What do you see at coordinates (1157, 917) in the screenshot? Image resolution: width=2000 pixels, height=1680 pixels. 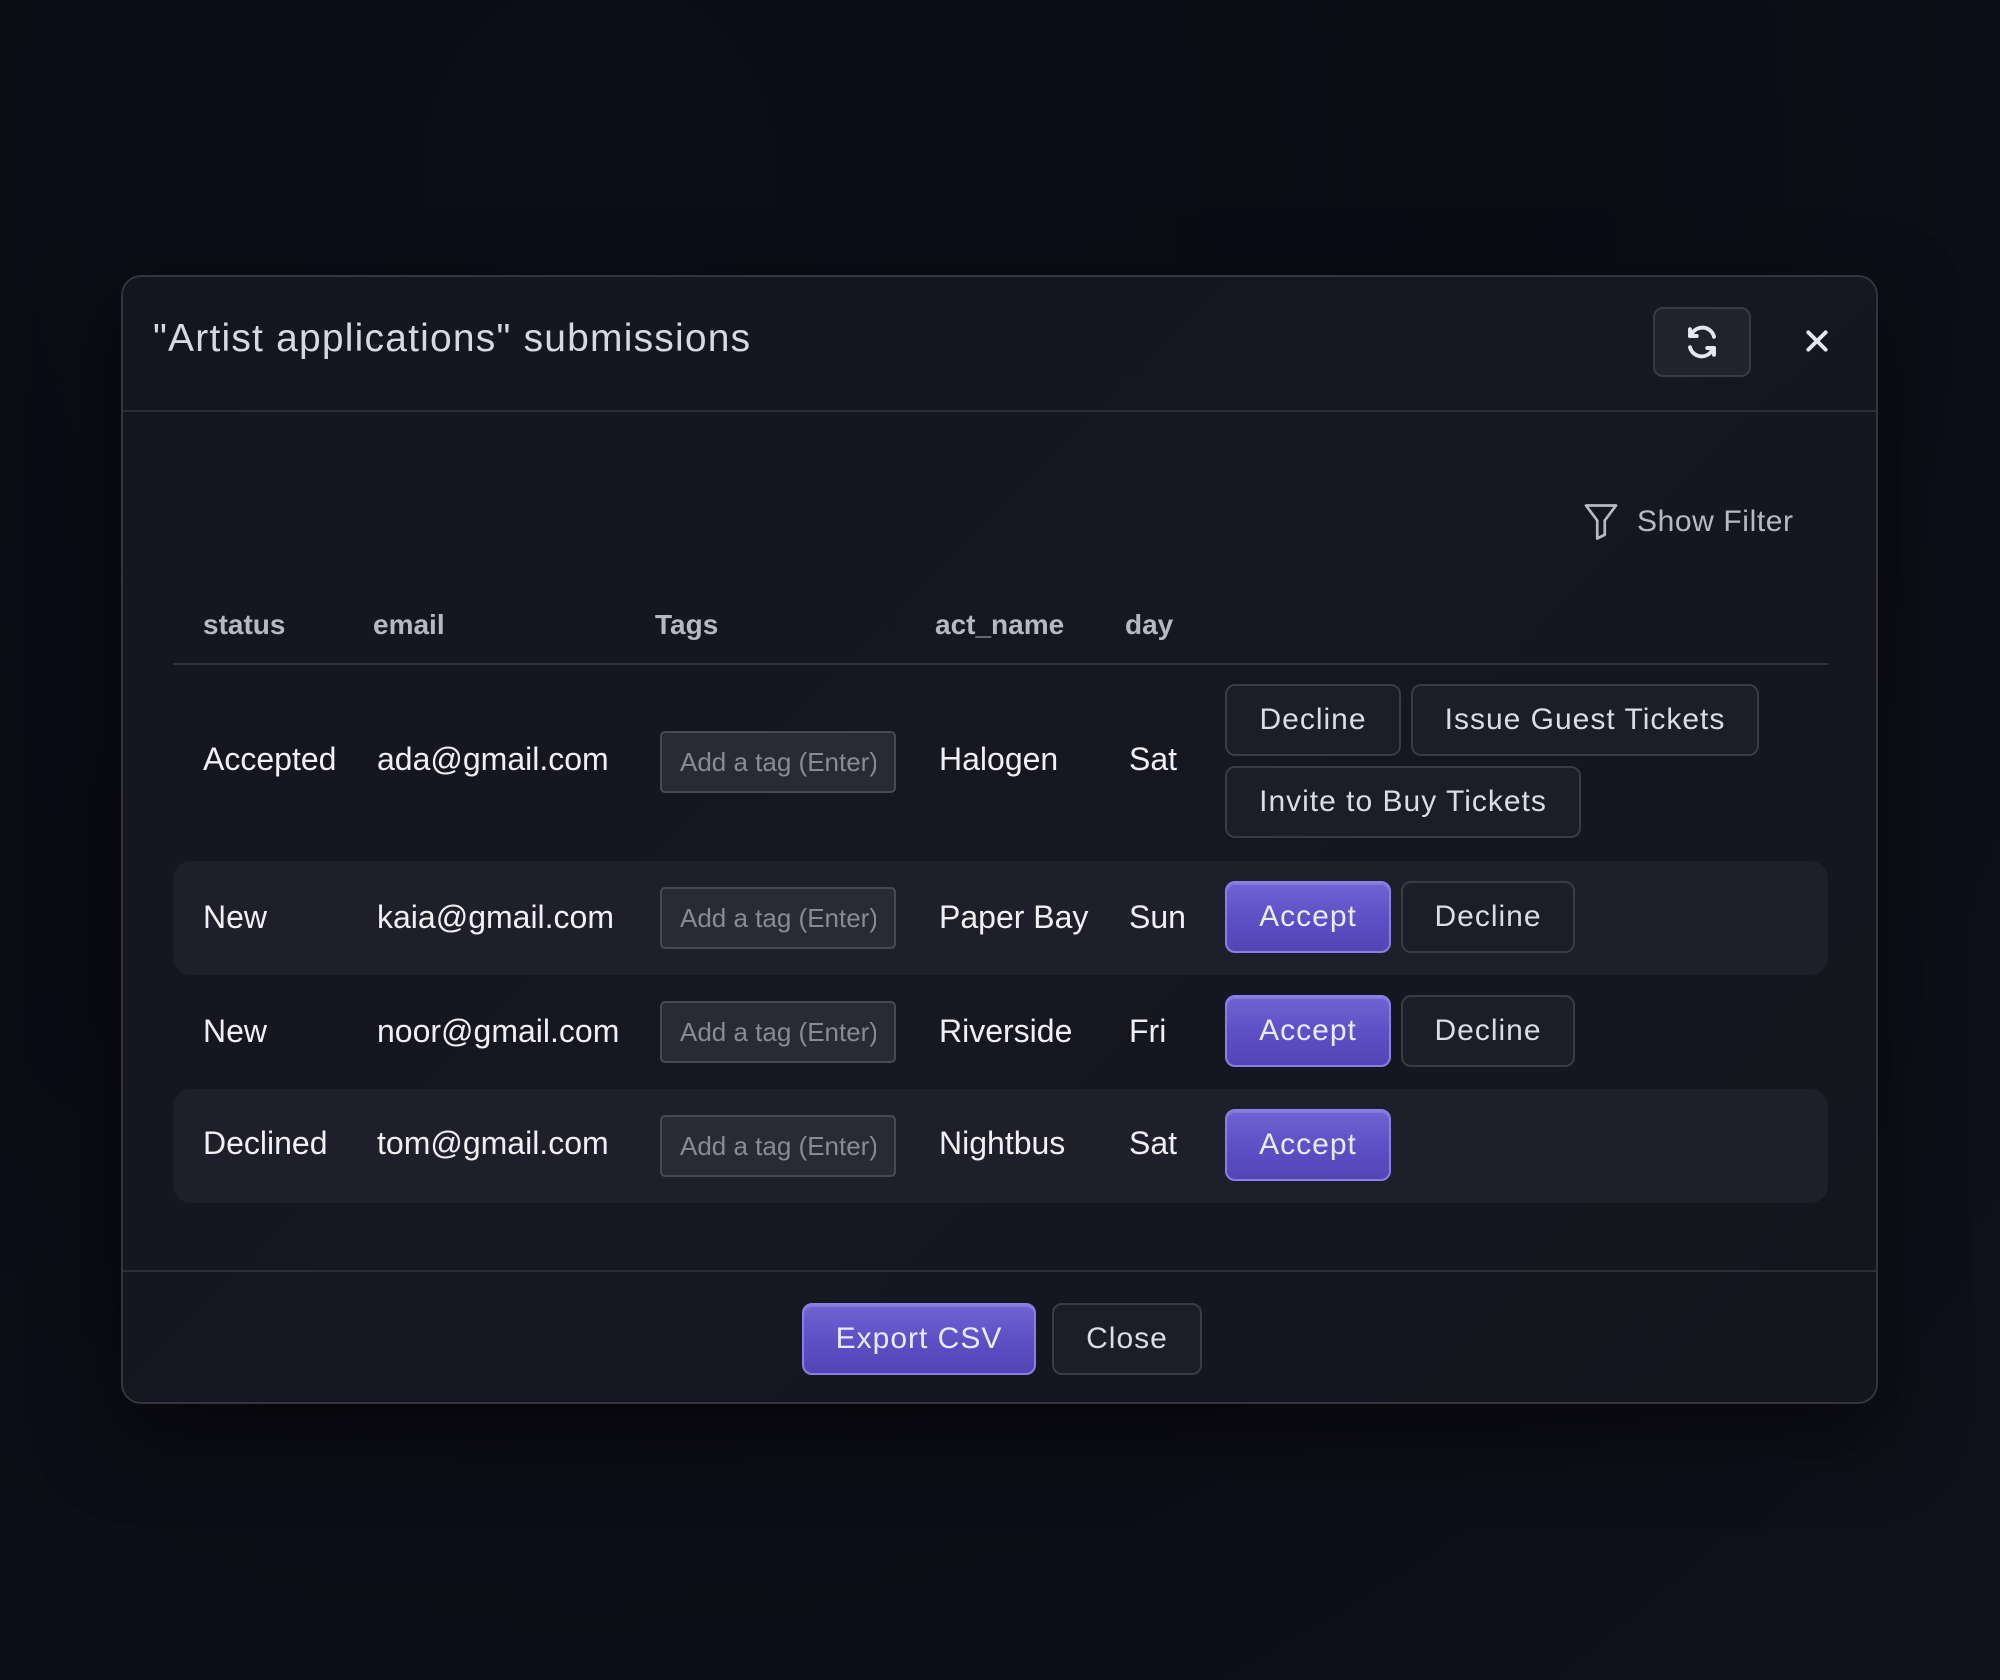 I see `day-cell: Sun` at bounding box center [1157, 917].